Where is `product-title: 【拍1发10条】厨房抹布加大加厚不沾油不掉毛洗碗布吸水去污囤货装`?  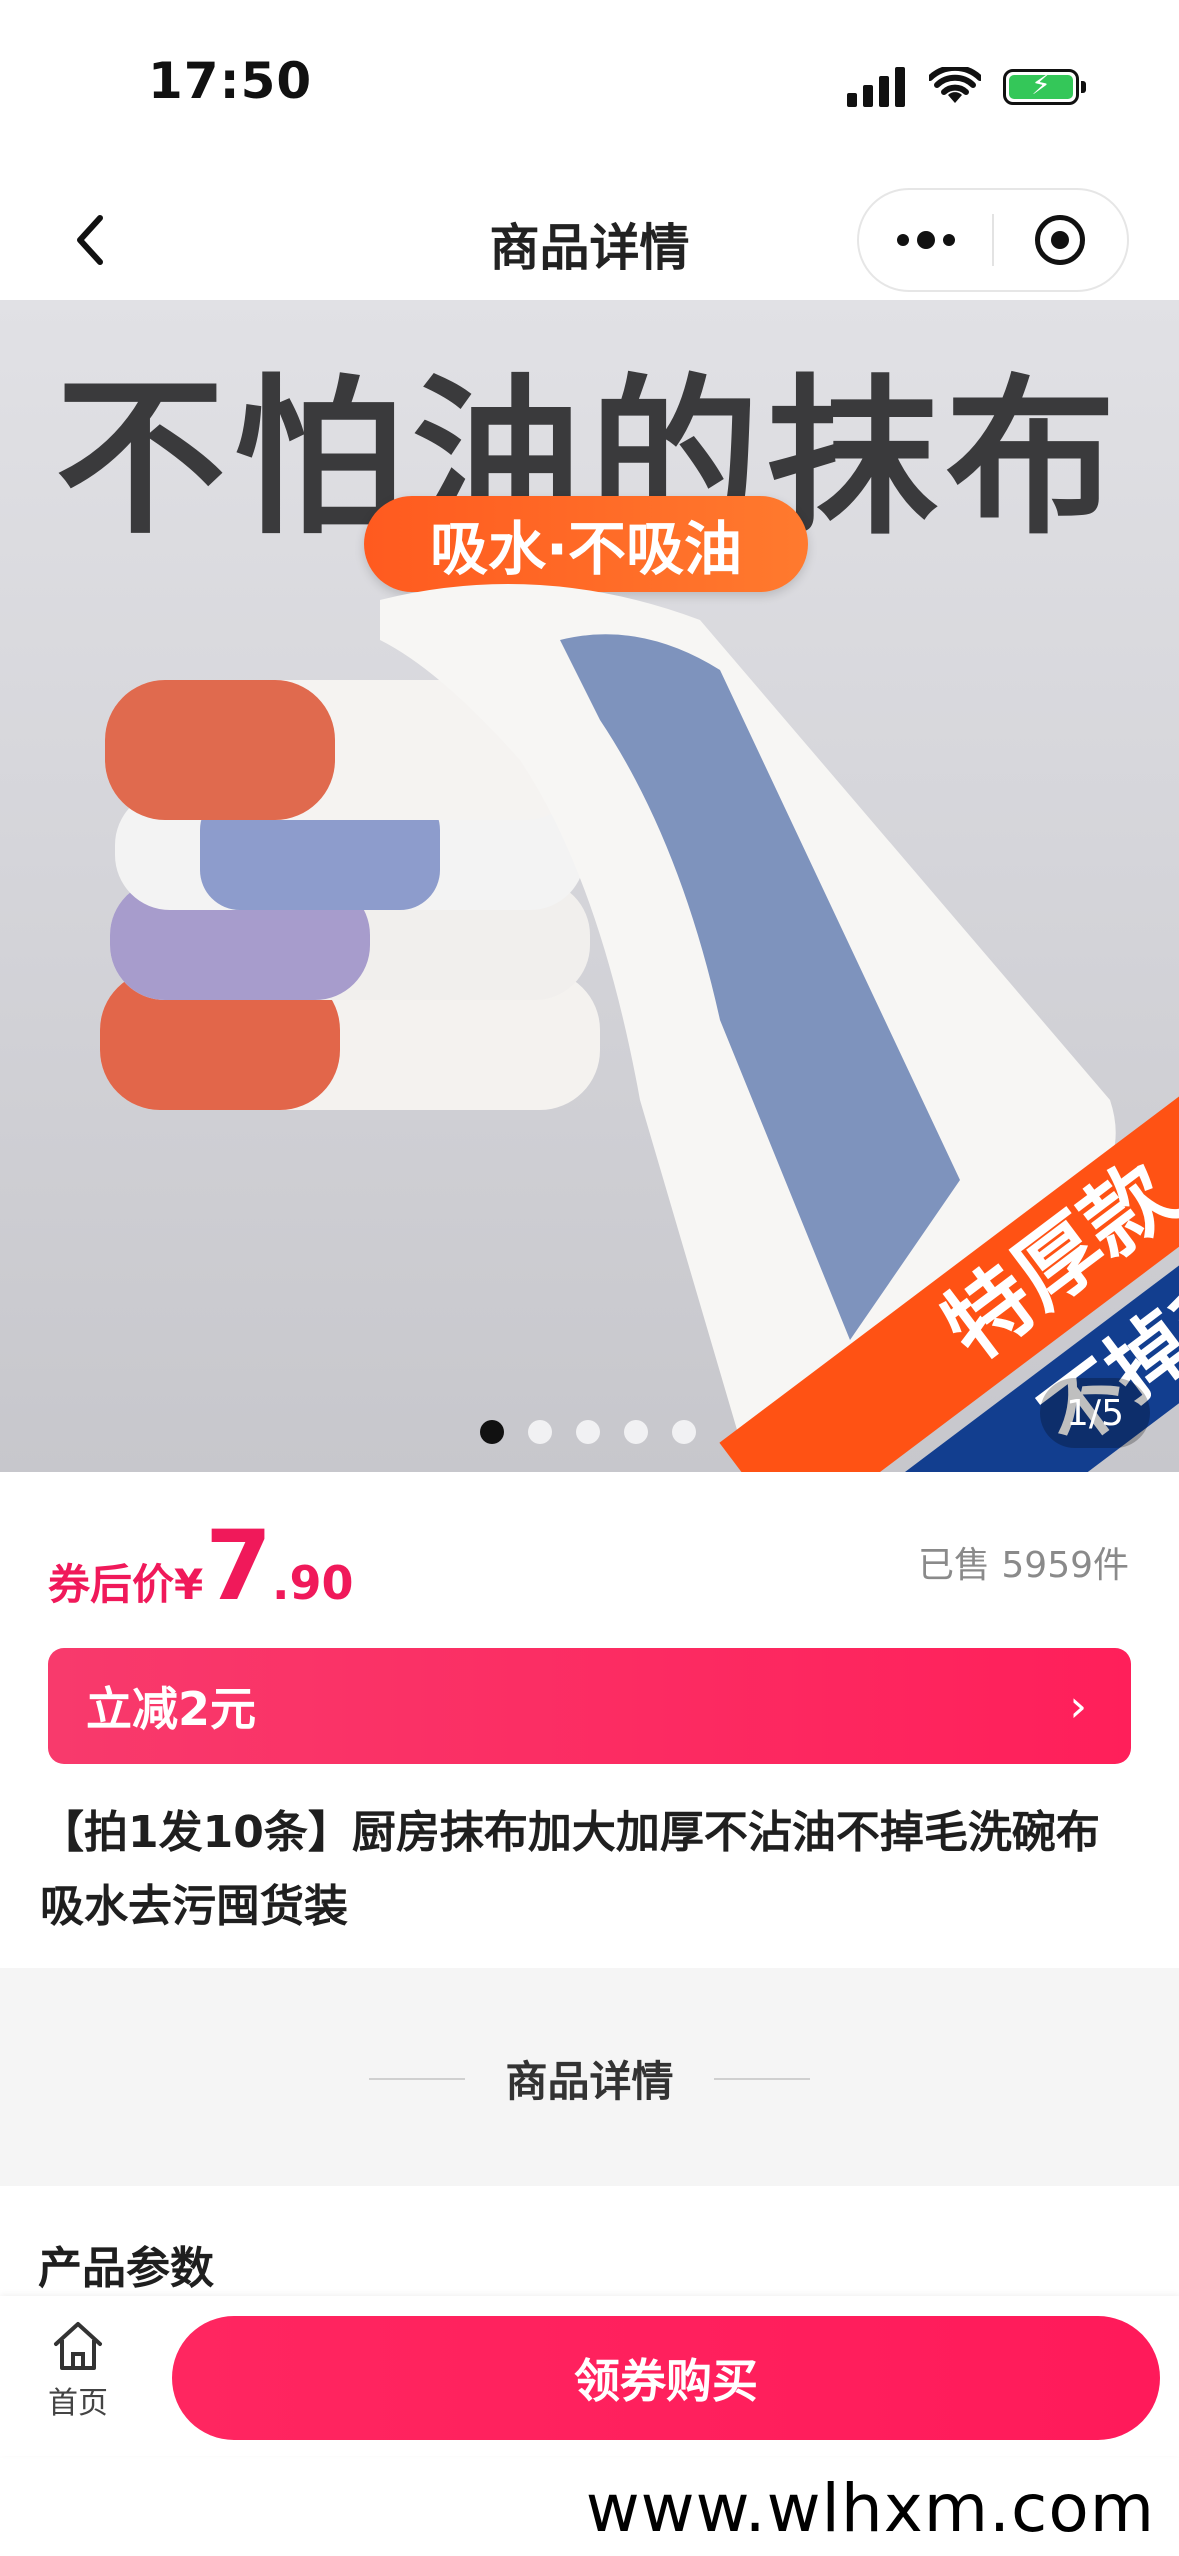 product-title: 【拍1发10条】厨房抹布加大加厚不沾油不掉毛洗碗布吸水去污囤货装 is located at coordinates (570, 1869).